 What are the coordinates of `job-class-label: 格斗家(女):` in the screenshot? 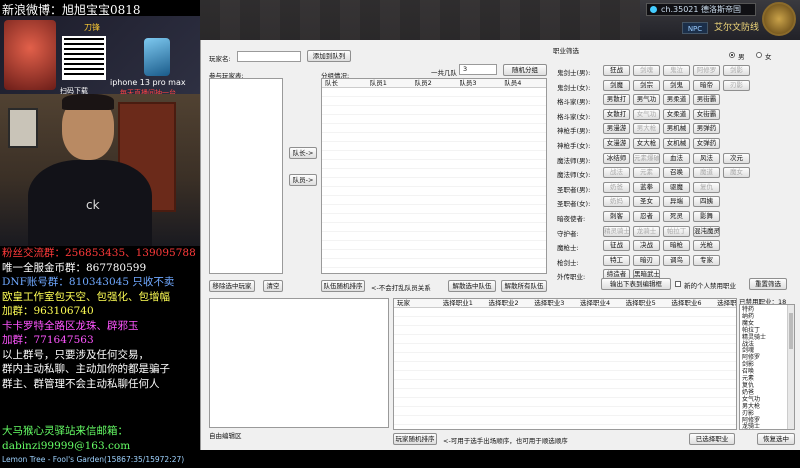 It's located at (574, 116).